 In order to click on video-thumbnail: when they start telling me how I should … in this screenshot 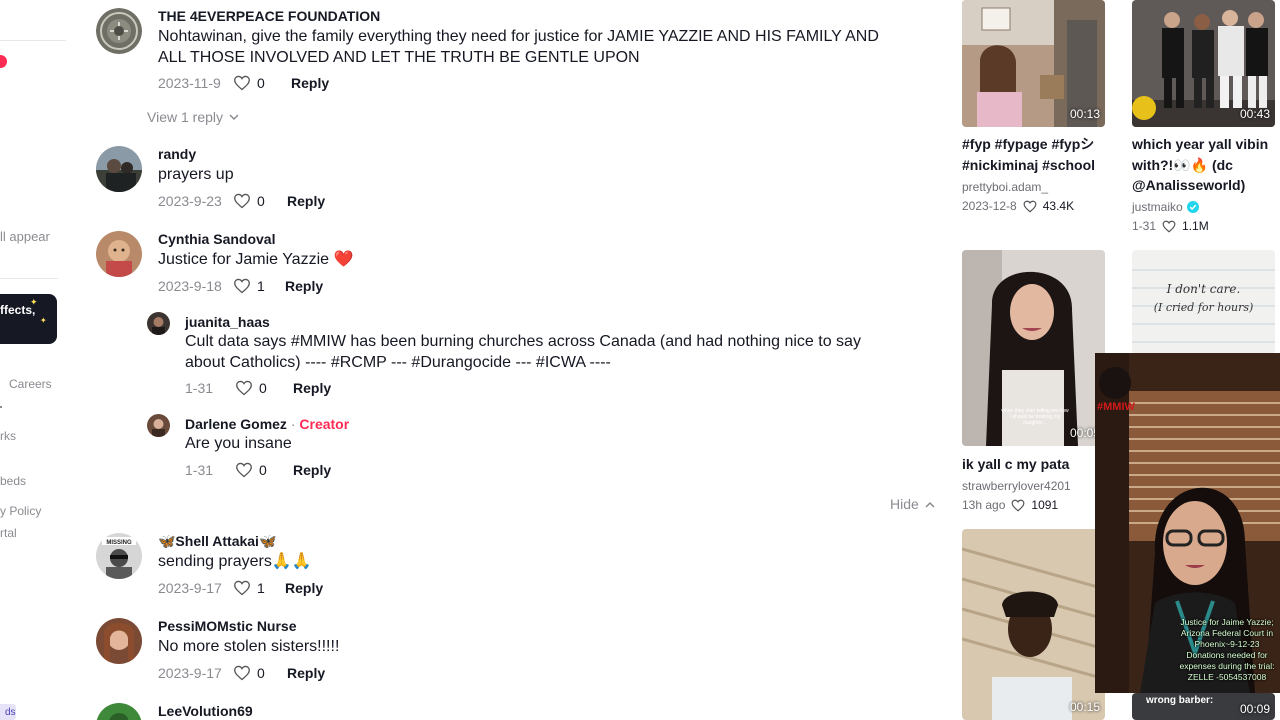, I will do `click(1033, 348)`.